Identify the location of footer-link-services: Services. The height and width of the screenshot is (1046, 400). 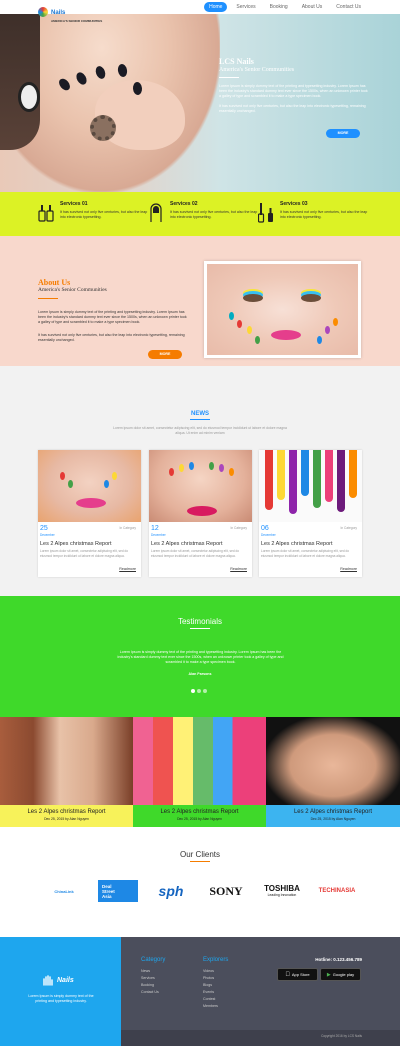
(148, 978).